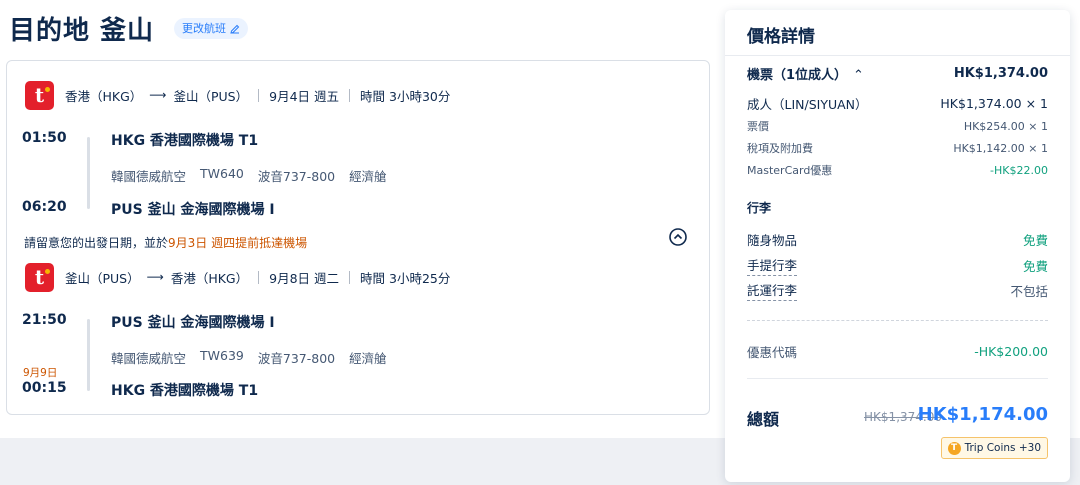  I want to click on adult-row: 成人（LIN/SIYUAN） HK$1,374.00 × 1, so click(897, 104).